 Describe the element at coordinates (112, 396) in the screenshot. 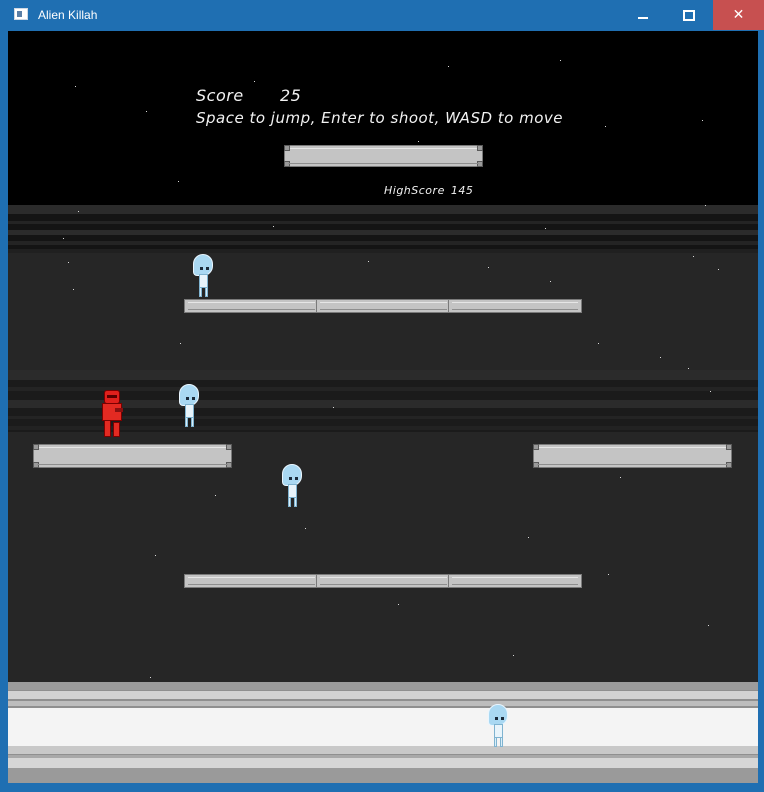

I see `player-visor` at that location.